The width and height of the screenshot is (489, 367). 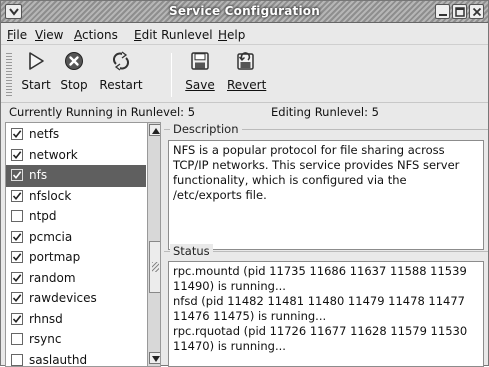 I want to click on service-row-network: network, so click(x=76, y=156).